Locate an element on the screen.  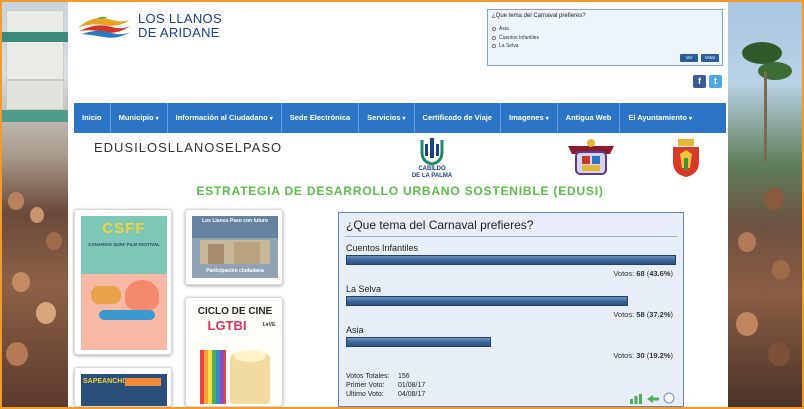
header-poll-option: Cuentos Infantiles is located at coordinates (515, 38).